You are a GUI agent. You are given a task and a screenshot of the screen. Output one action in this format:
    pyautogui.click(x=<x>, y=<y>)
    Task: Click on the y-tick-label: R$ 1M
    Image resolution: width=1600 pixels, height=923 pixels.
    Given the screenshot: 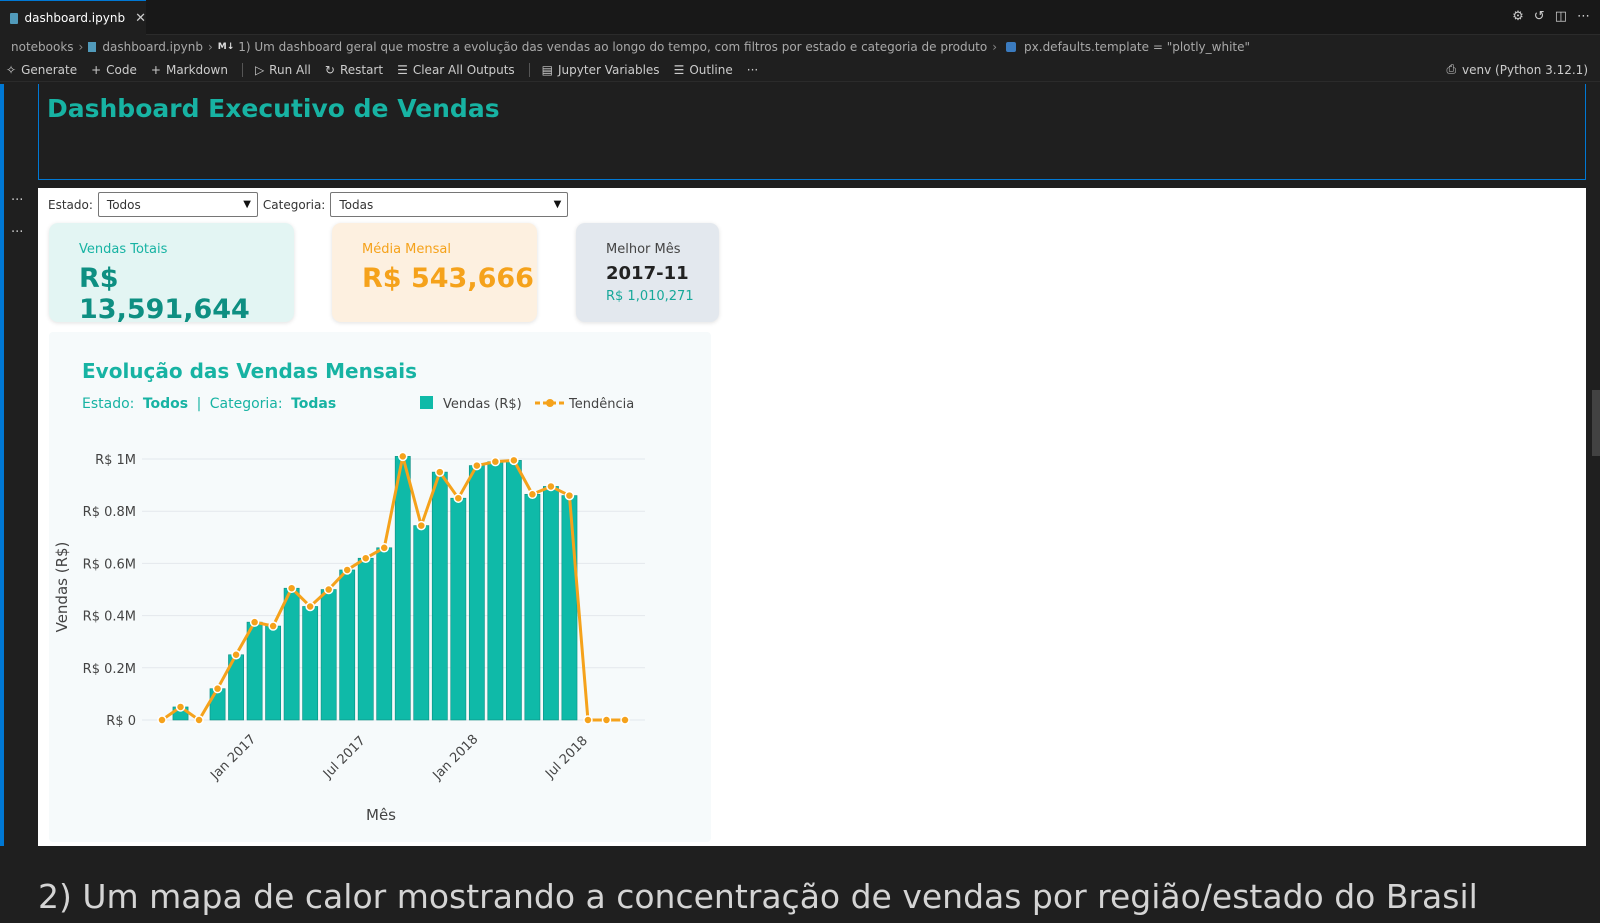 What is the action you would take?
    pyautogui.click(x=115, y=460)
    